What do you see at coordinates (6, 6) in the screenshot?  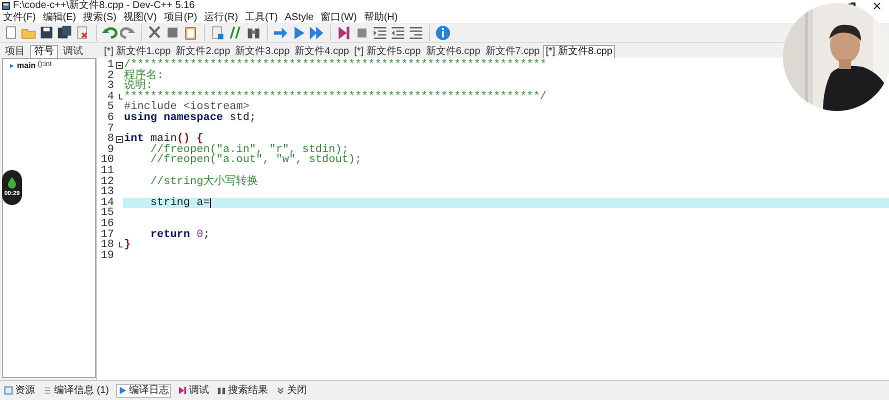 I see `app-icon` at bounding box center [6, 6].